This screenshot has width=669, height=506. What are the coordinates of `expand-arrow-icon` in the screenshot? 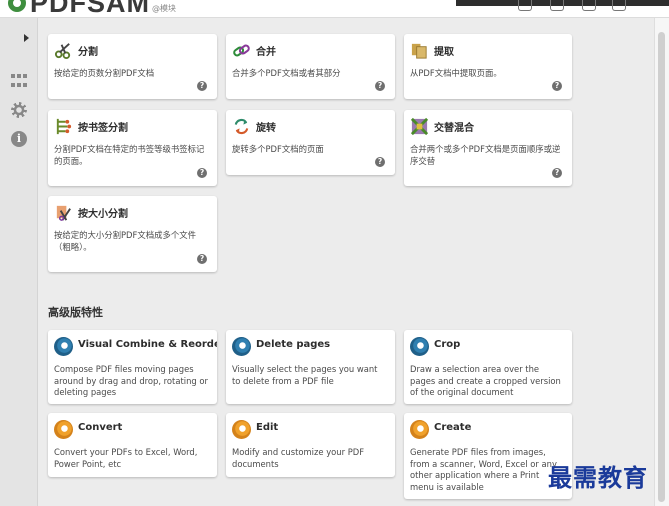 It's located at (26, 38).